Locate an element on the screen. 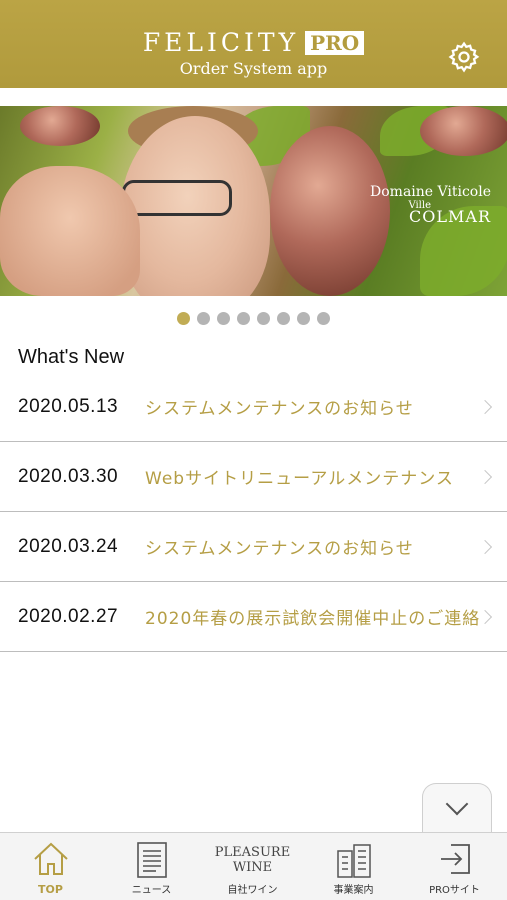 Image resolution: width=507 pixels, height=900 pixels. tab-label: 自社ワイン is located at coordinates (252, 890).